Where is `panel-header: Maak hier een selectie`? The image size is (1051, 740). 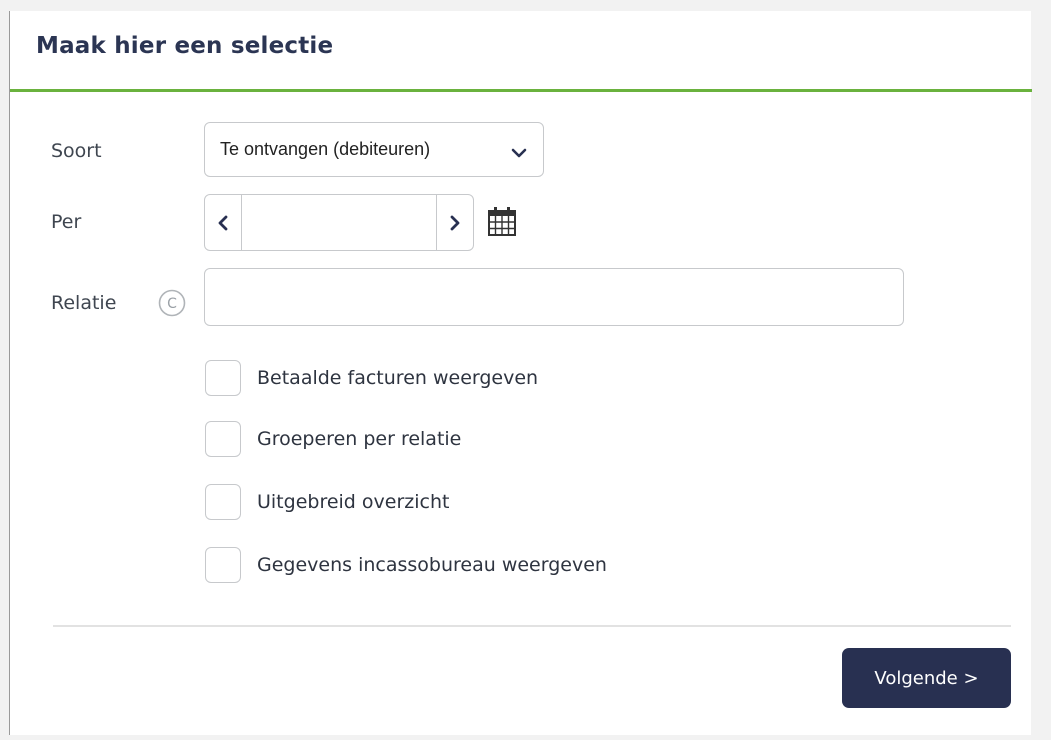 panel-header: Maak hier een selectie is located at coordinates (521, 51).